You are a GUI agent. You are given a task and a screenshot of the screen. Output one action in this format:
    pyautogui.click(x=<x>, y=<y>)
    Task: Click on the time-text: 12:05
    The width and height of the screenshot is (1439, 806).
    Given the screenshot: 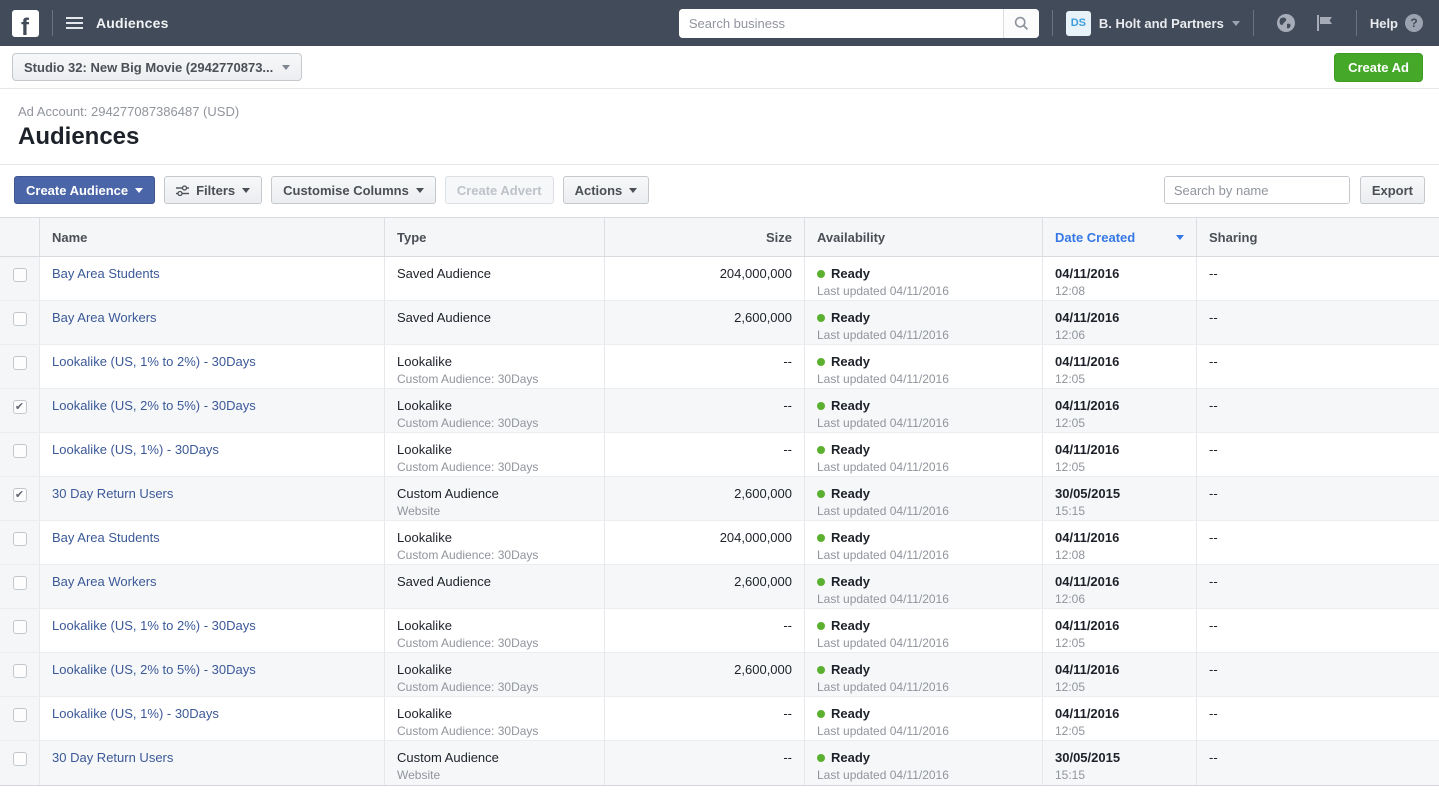 What is the action you would take?
    pyautogui.click(x=1070, y=423)
    